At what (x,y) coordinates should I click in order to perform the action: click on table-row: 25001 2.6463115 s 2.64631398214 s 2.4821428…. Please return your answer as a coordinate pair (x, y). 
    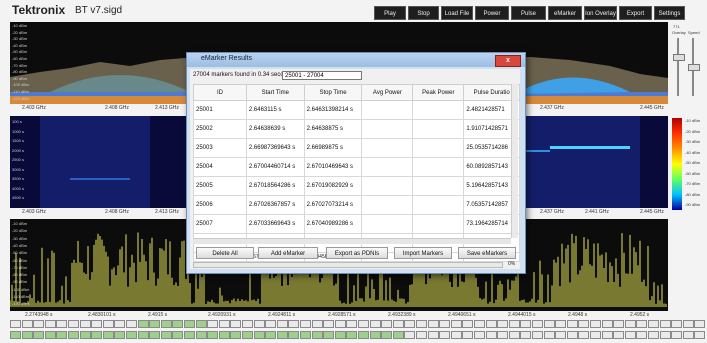
    Looking at the image, I should click on (356, 110).